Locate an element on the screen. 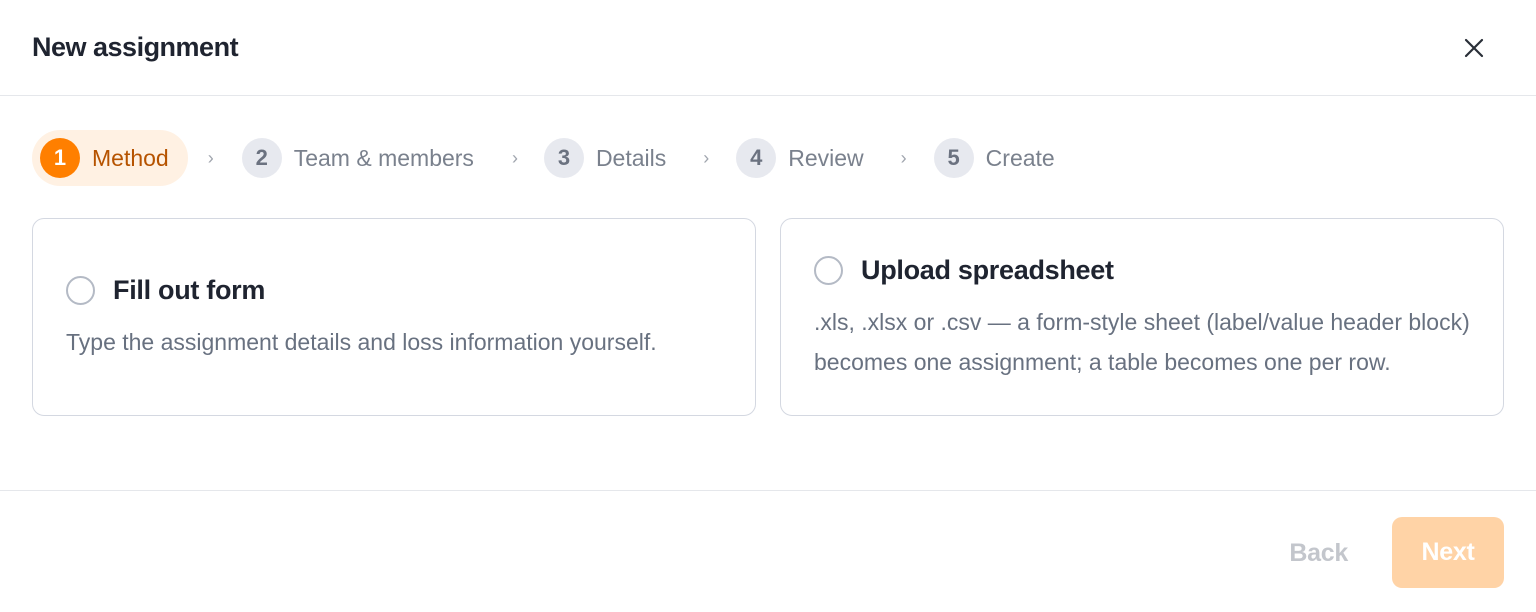 The height and width of the screenshot is (612, 1536). close-icon is located at coordinates (1474, 47).